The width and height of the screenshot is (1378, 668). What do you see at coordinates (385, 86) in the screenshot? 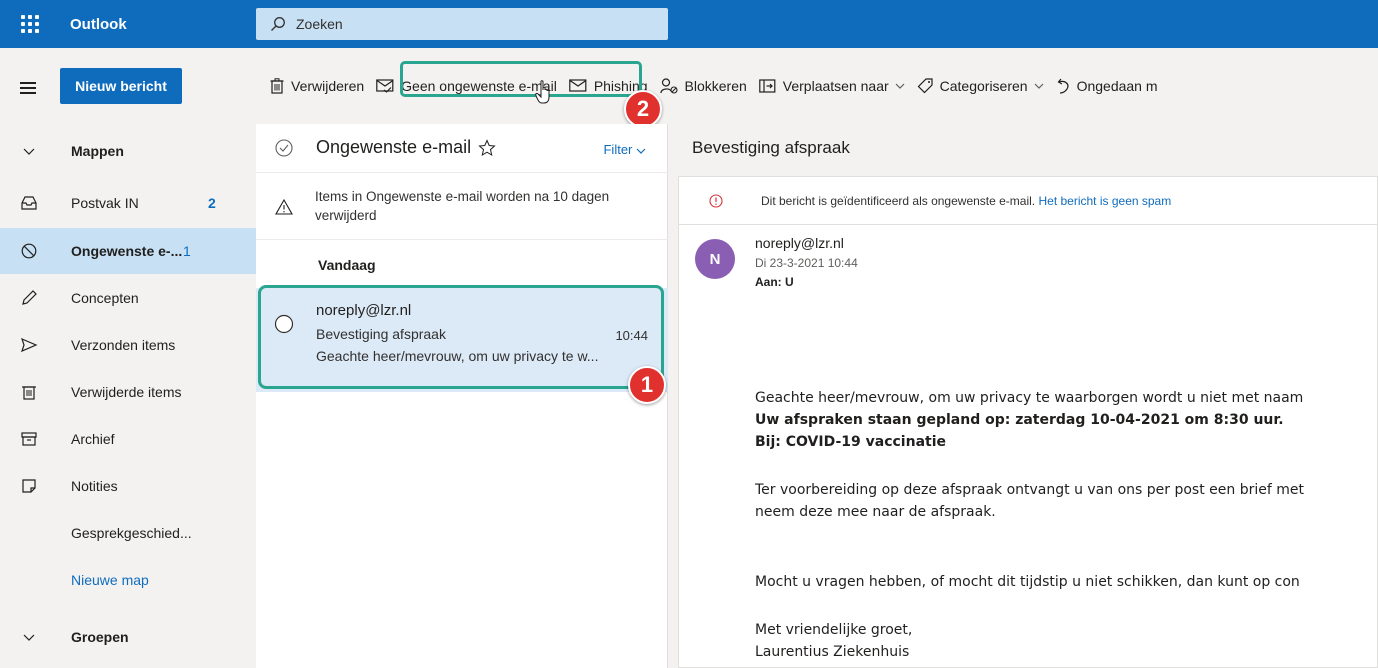
I see `envelope-check-icon` at bounding box center [385, 86].